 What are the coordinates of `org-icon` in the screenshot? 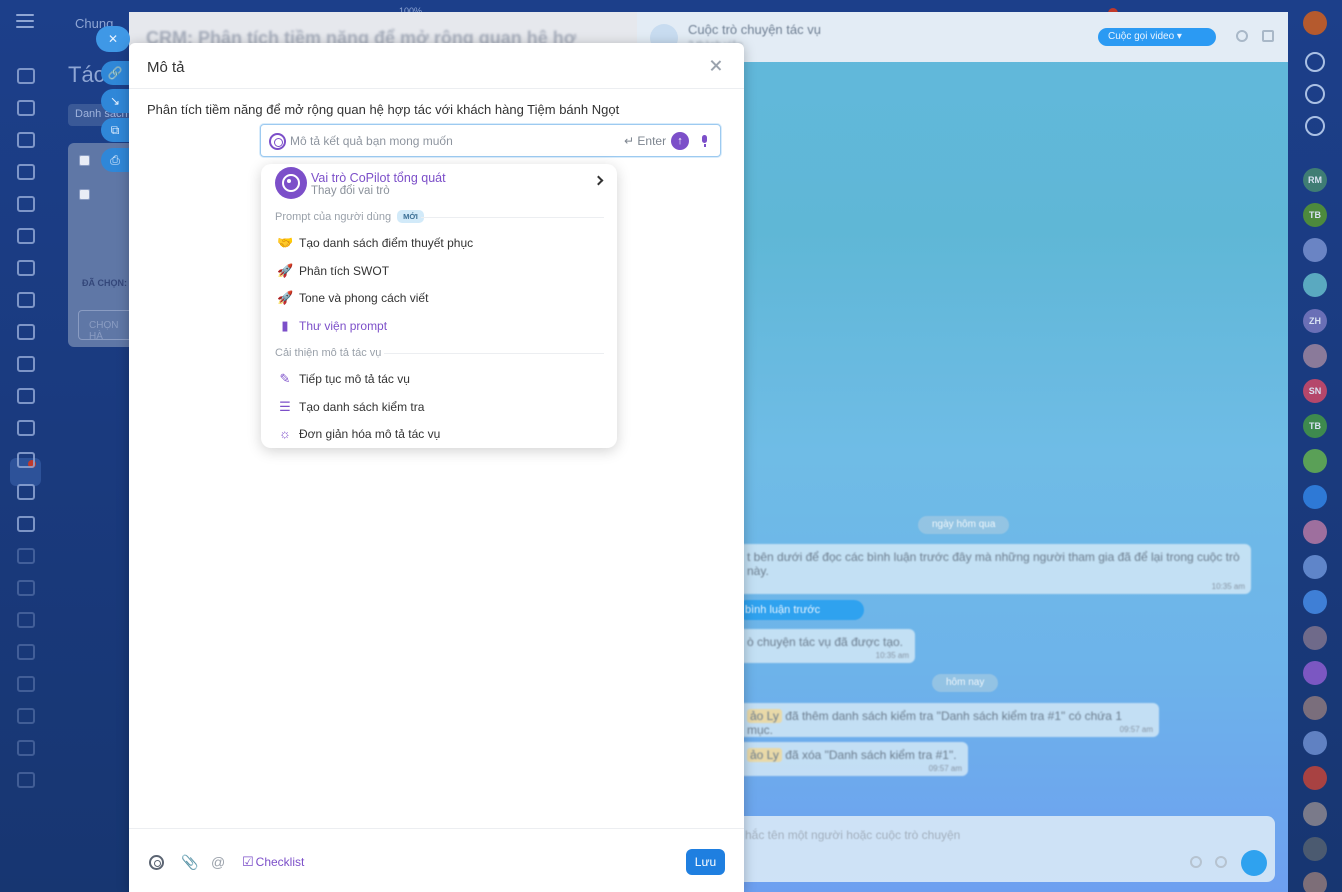 It's located at (26, 684).